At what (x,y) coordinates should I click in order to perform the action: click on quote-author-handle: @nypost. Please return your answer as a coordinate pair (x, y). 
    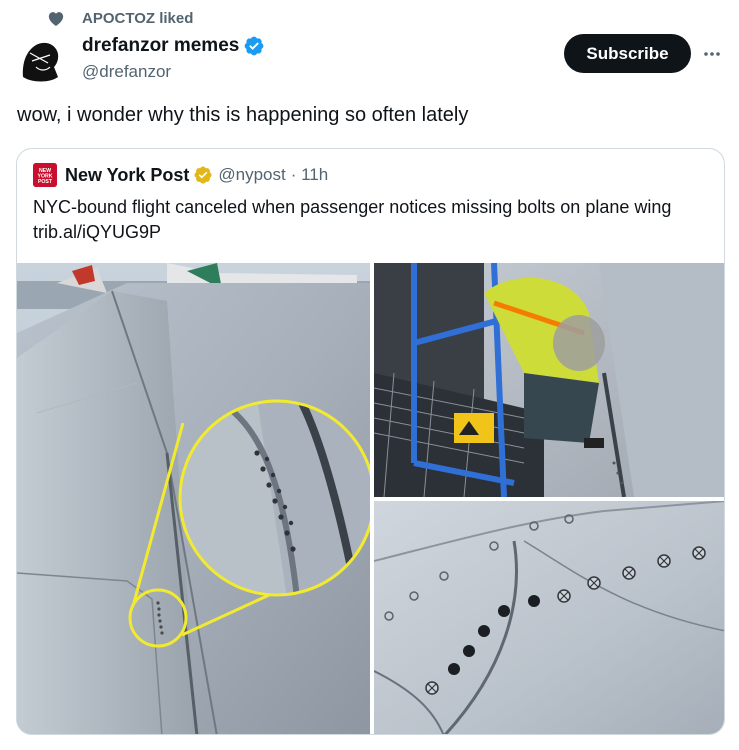
    Looking at the image, I should click on (251, 175).